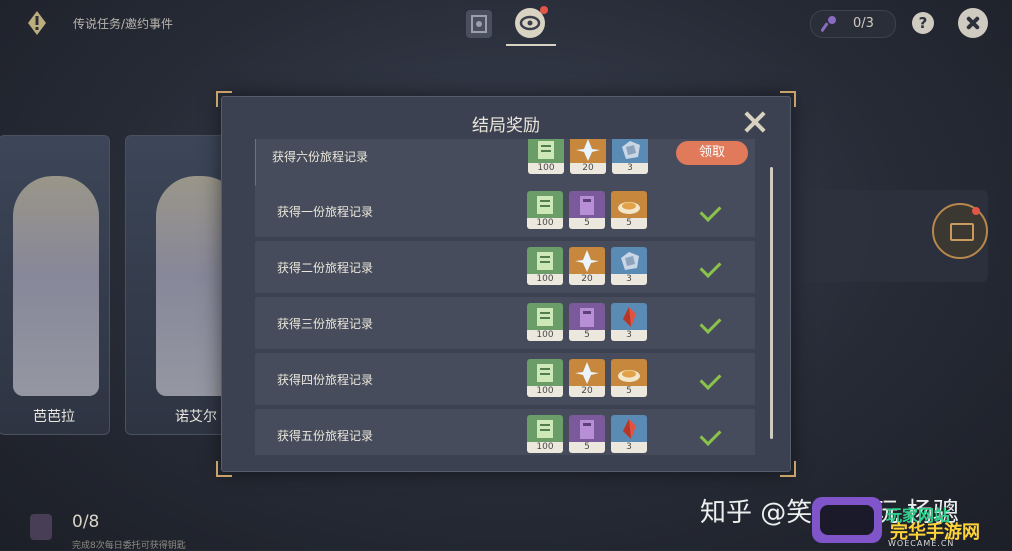  What do you see at coordinates (325, 436) in the screenshot?
I see `reward-label: 获得五份旅程记录` at bounding box center [325, 436].